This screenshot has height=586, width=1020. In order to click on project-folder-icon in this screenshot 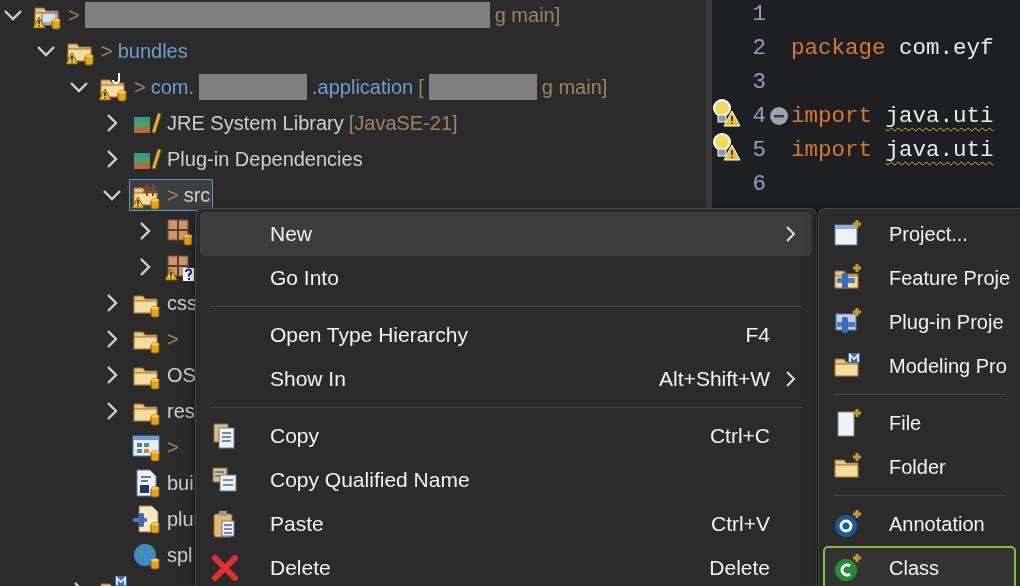, I will do `click(114, 87)`.